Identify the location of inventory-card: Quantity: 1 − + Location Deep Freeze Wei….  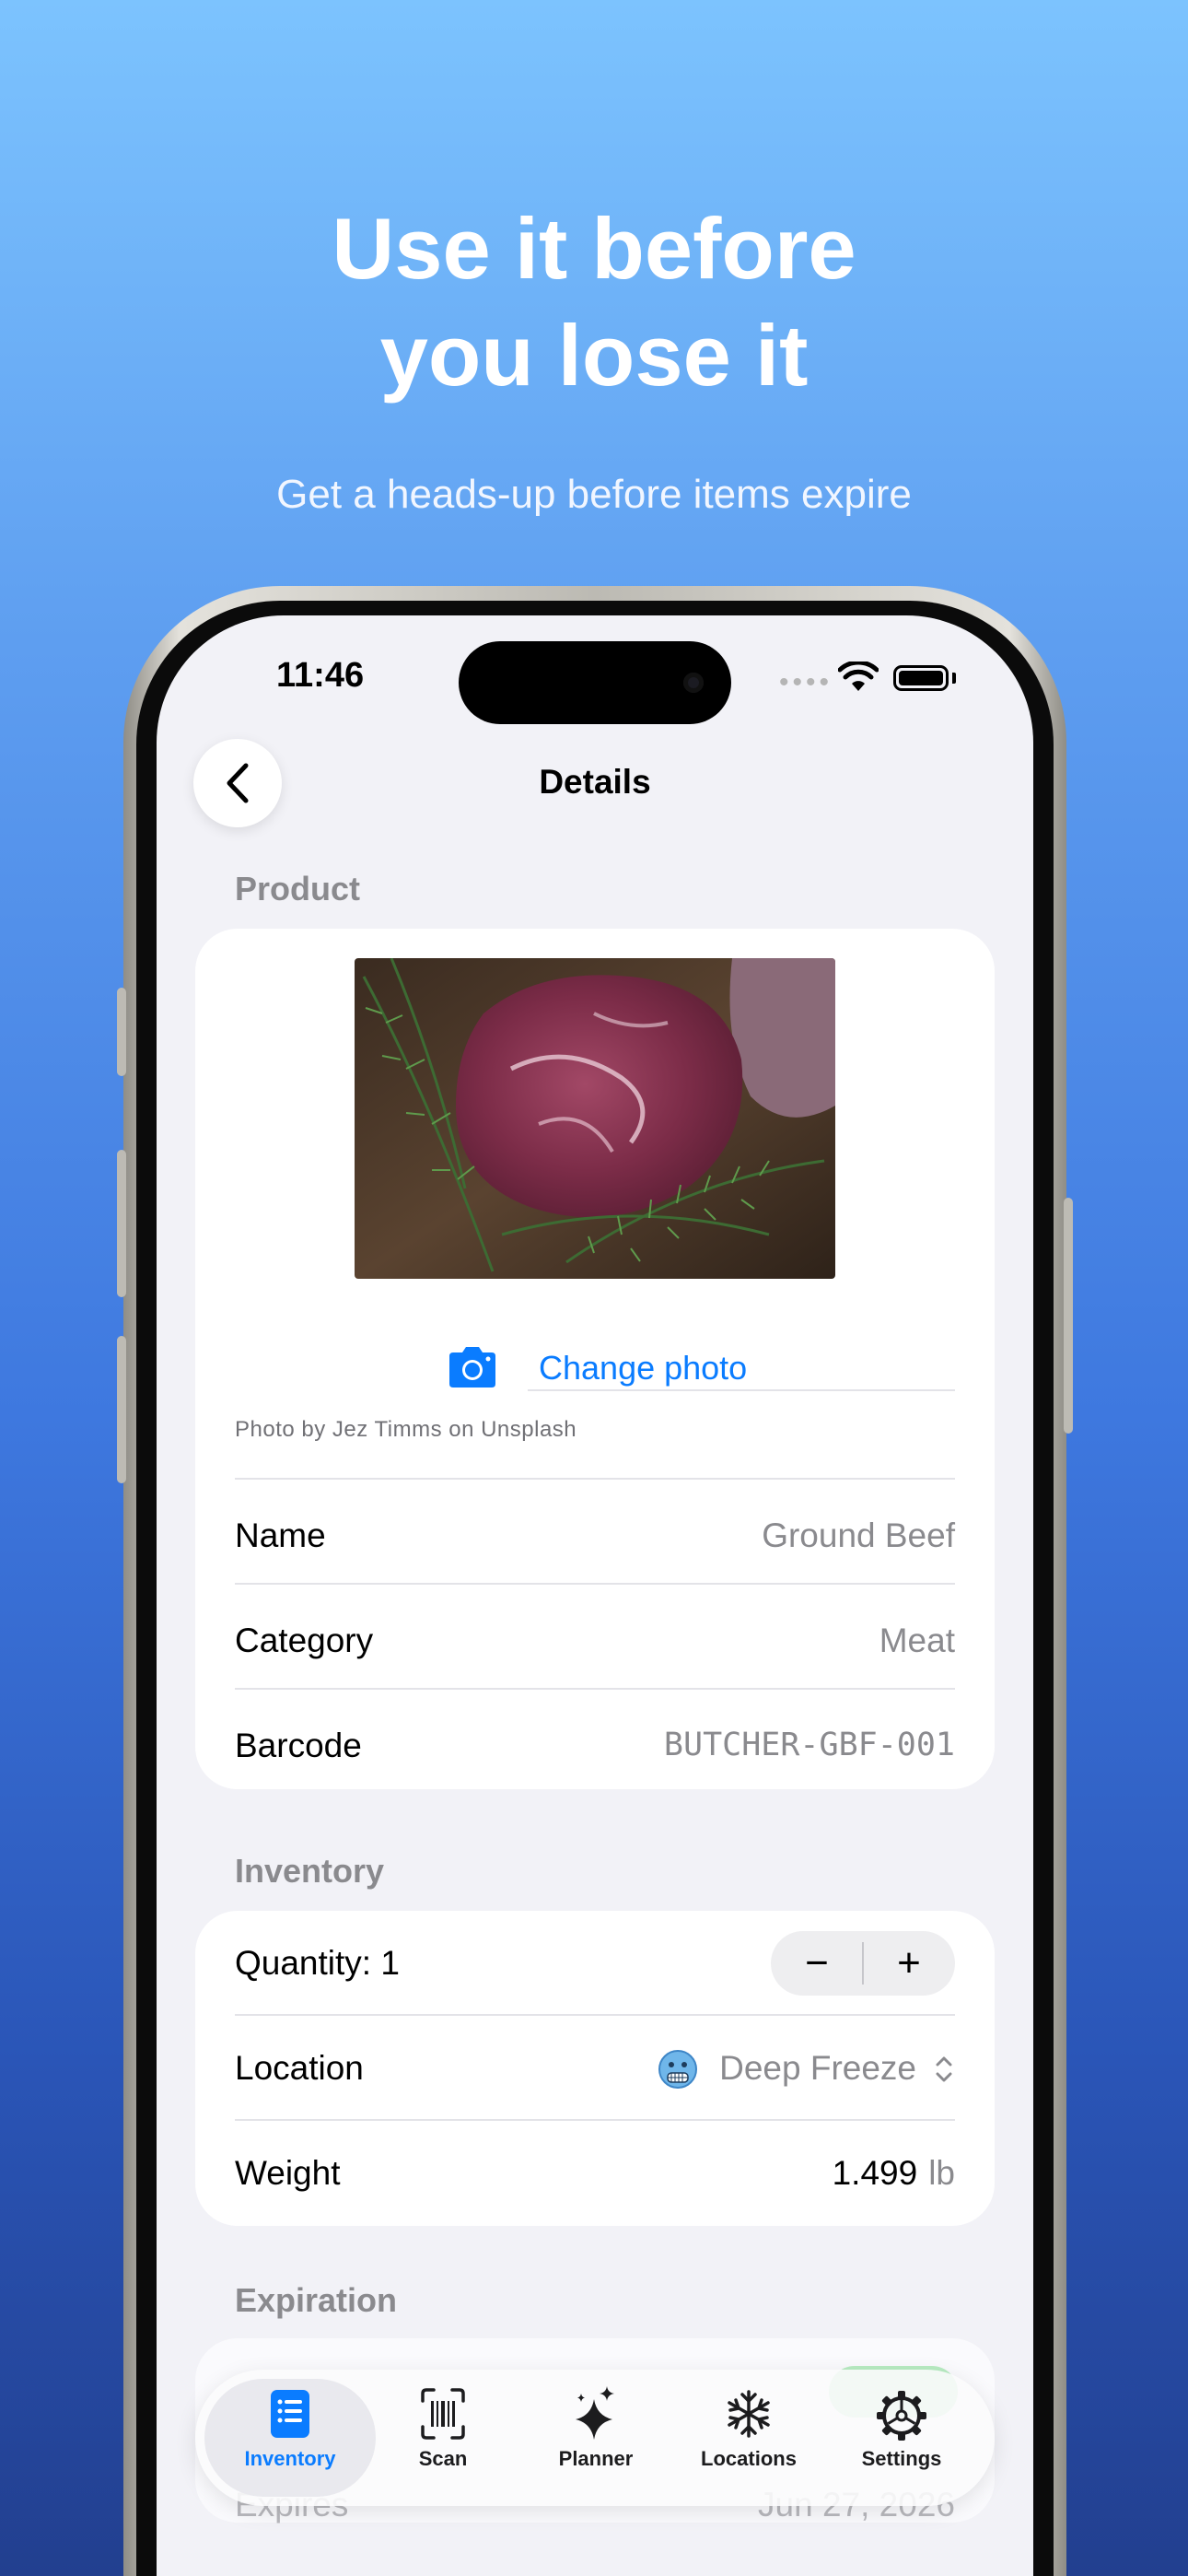
(595, 2068).